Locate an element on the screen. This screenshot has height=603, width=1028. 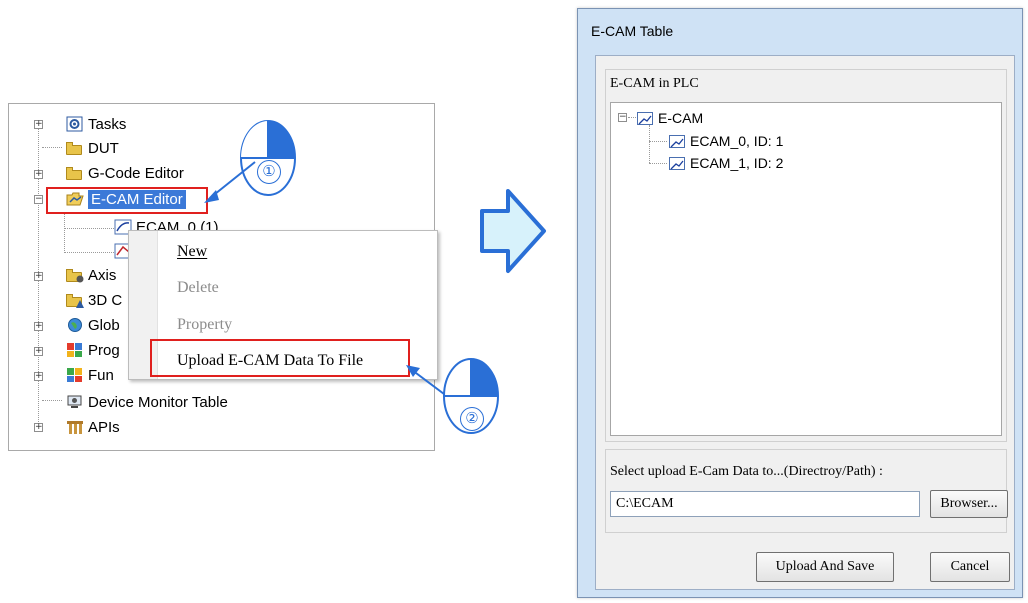
tree-item-gcode-editor: G-Code Editor is located at coordinates (125, 173).